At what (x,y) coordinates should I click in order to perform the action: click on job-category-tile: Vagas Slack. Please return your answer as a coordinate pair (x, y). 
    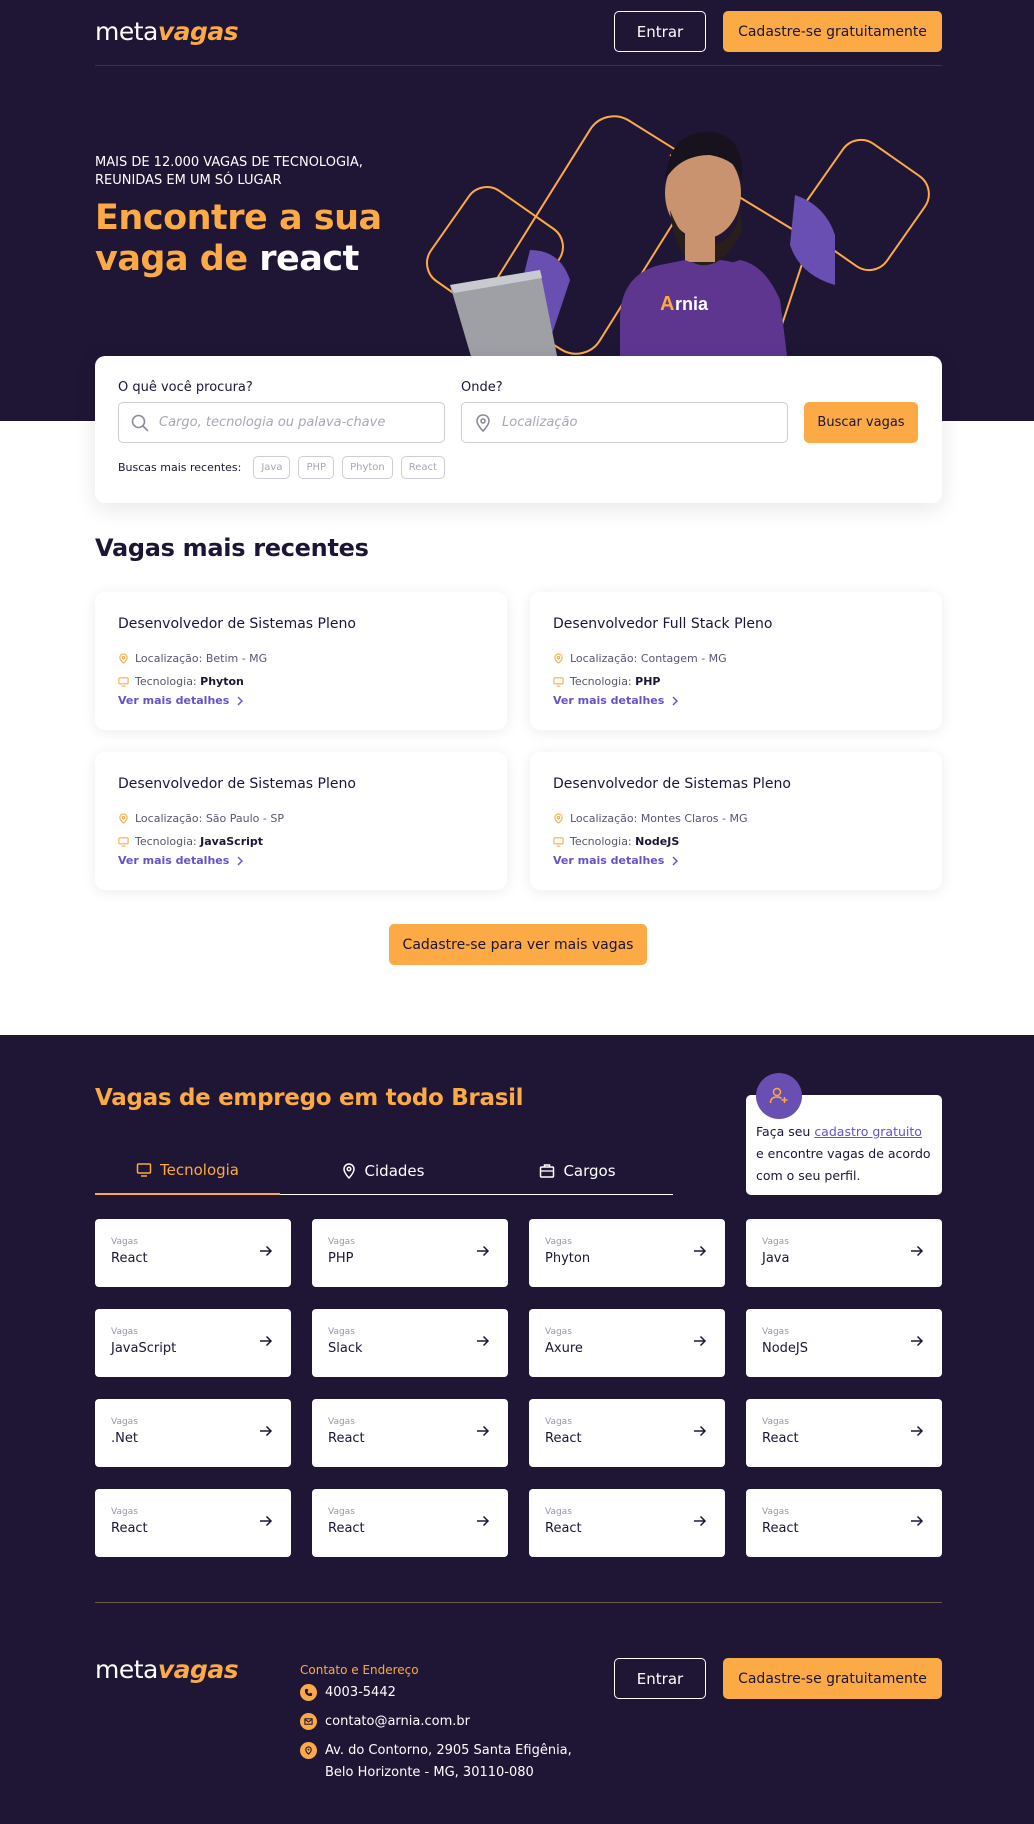
    Looking at the image, I should click on (410, 1343).